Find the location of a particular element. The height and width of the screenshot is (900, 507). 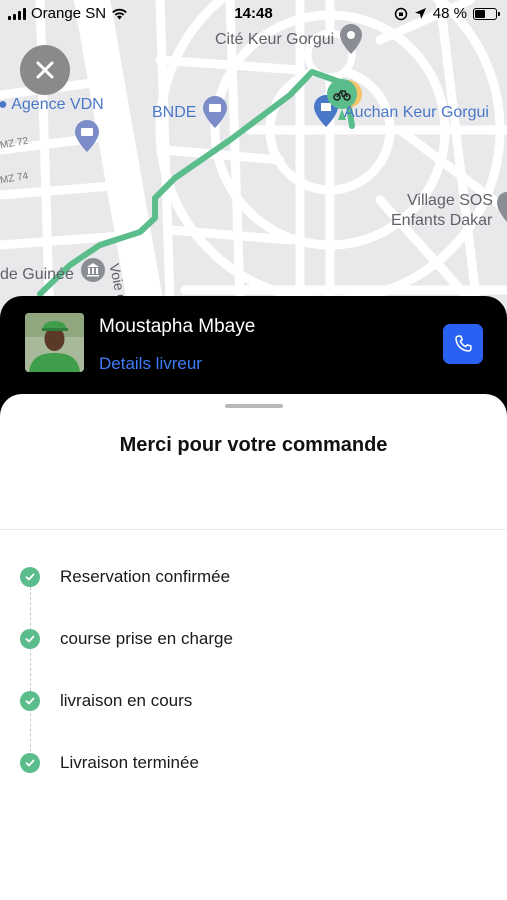

map-label-cite: Cité Keur Gorgui is located at coordinates (275, 39).